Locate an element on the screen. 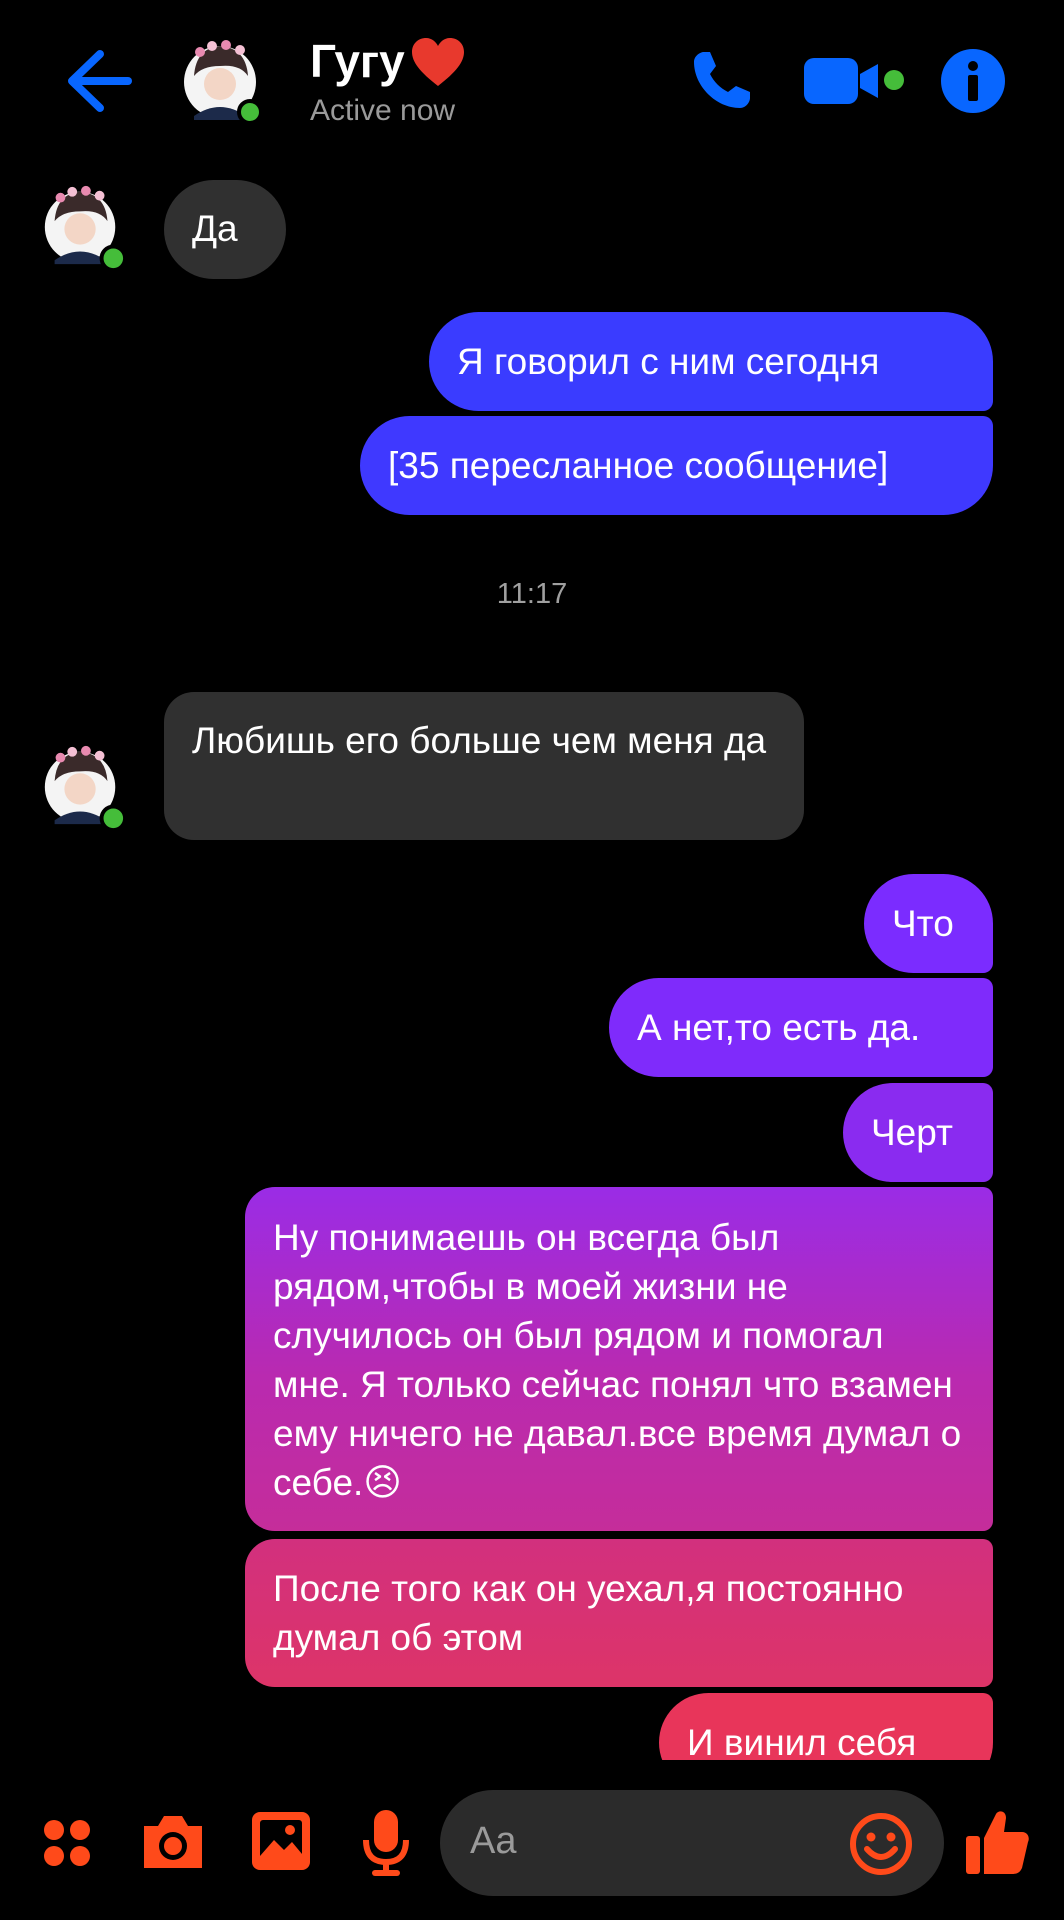 The image size is (1064, 1920). back-arrow-icon is located at coordinates (99, 81).